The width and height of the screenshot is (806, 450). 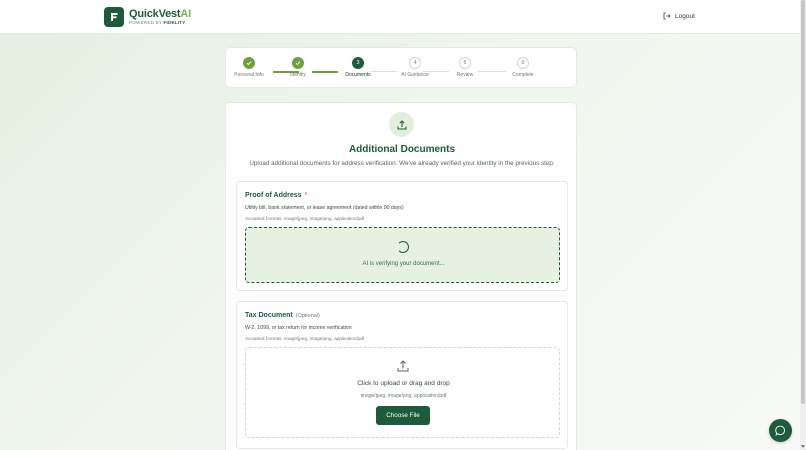 What do you see at coordinates (523, 63) in the screenshot?
I see `step-number: 6` at bounding box center [523, 63].